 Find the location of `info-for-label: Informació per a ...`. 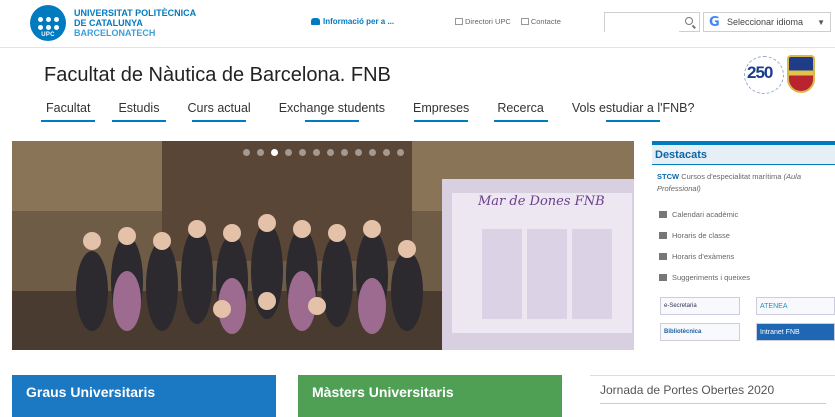

info-for-label: Informació per a ... is located at coordinates (359, 21).